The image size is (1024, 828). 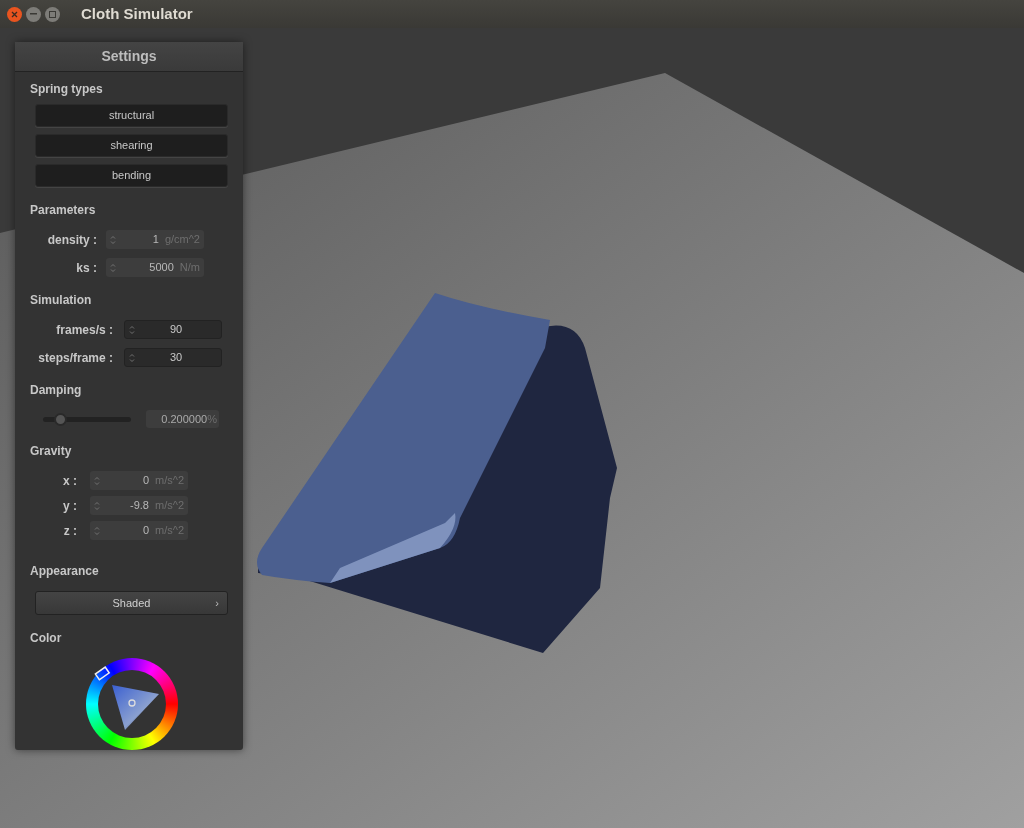 I want to click on close-button, so click(x=14, y=14).